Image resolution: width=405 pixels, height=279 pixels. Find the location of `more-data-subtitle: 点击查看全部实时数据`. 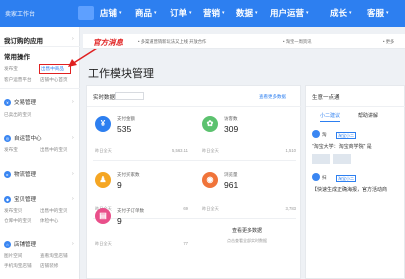

more-data-subtitle: 点击查看全部实时数据 is located at coordinates (247, 240).